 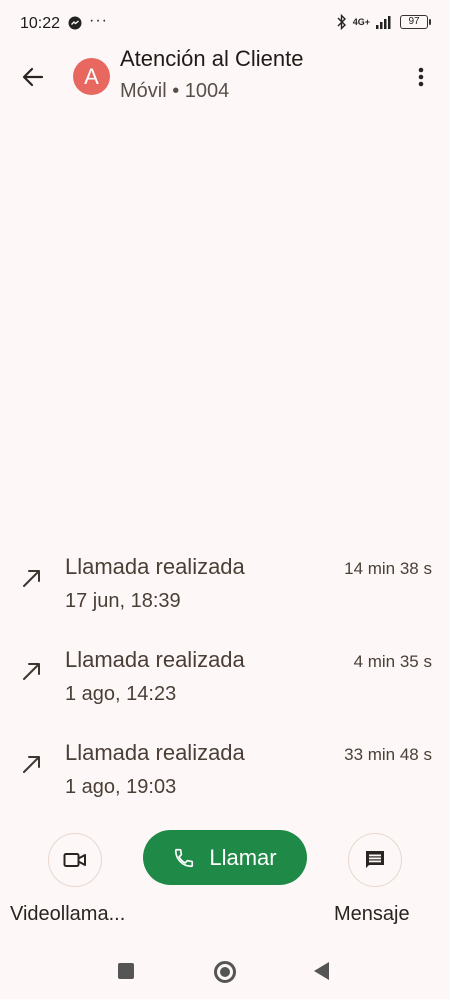 I want to click on more-vert-icon, so click(x=421, y=77).